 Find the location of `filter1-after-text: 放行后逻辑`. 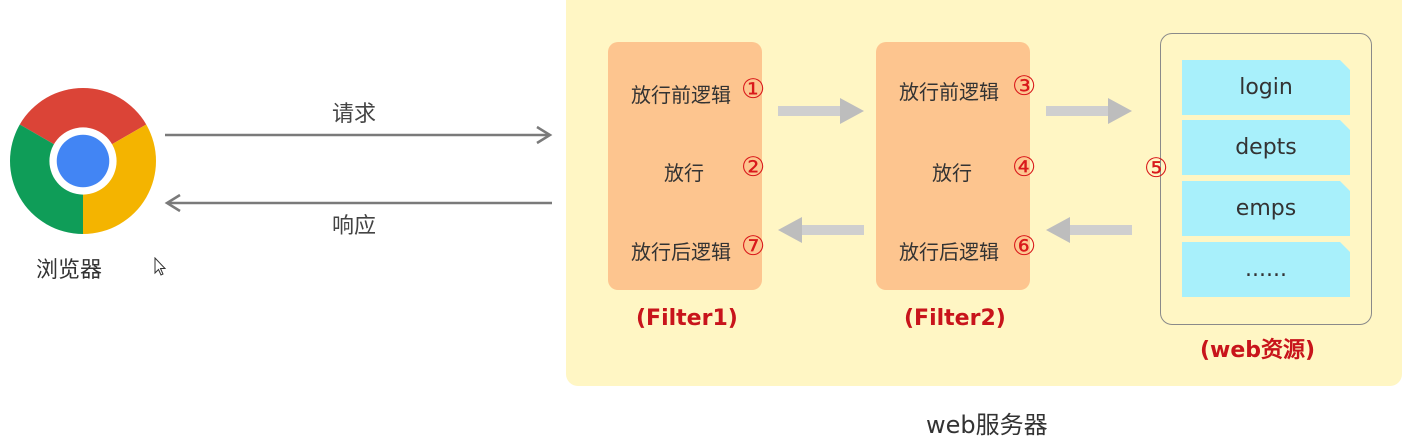

filter1-after-text: 放行后逻辑 is located at coordinates (681, 252).